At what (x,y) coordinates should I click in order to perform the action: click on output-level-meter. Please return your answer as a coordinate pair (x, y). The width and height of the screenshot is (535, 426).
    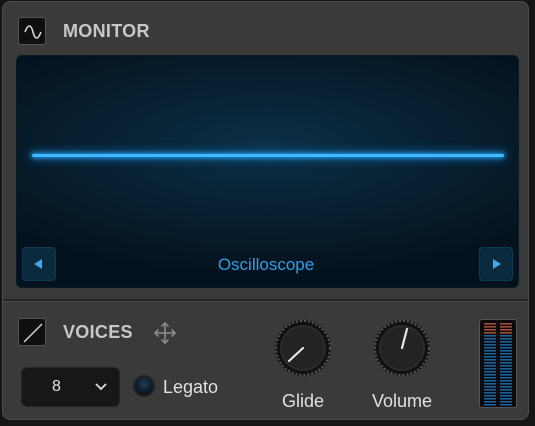
    Looking at the image, I should click on (498, 363).